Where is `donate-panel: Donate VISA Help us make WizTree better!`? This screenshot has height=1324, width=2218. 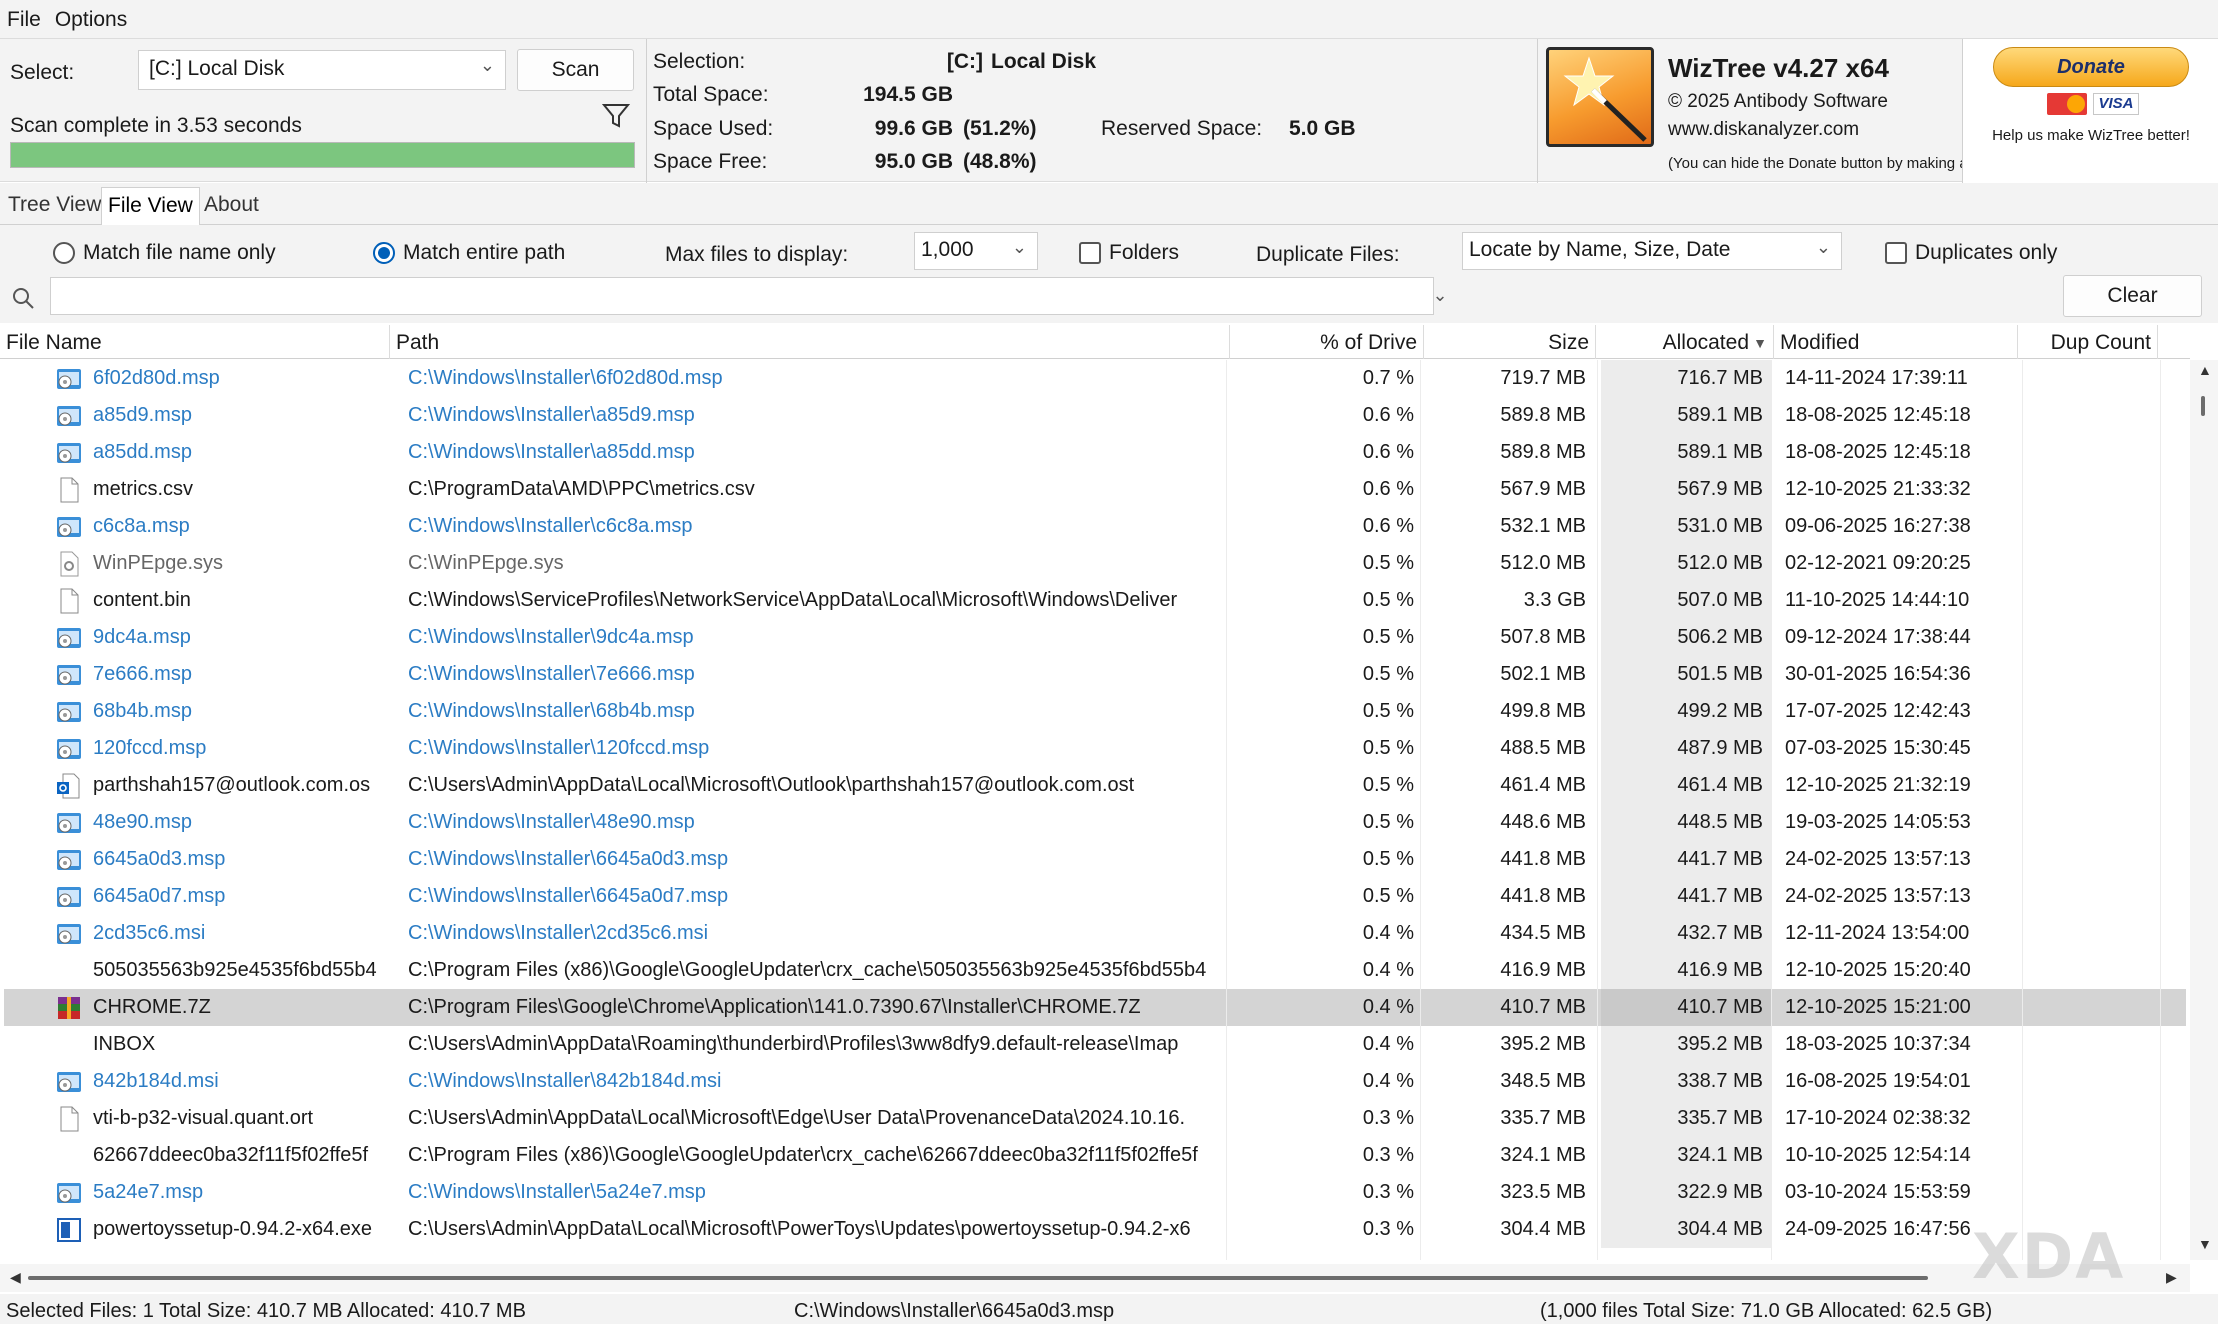 donate-panel: Donate VISA Help us make WizTree better! is located at coordinates (2090, 111).